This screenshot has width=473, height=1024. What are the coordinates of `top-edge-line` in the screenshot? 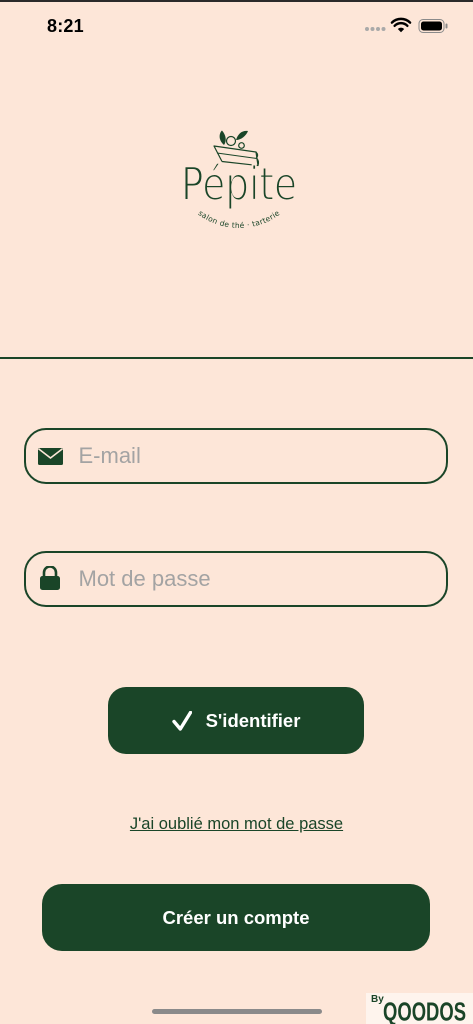 It's located at (236, 1).